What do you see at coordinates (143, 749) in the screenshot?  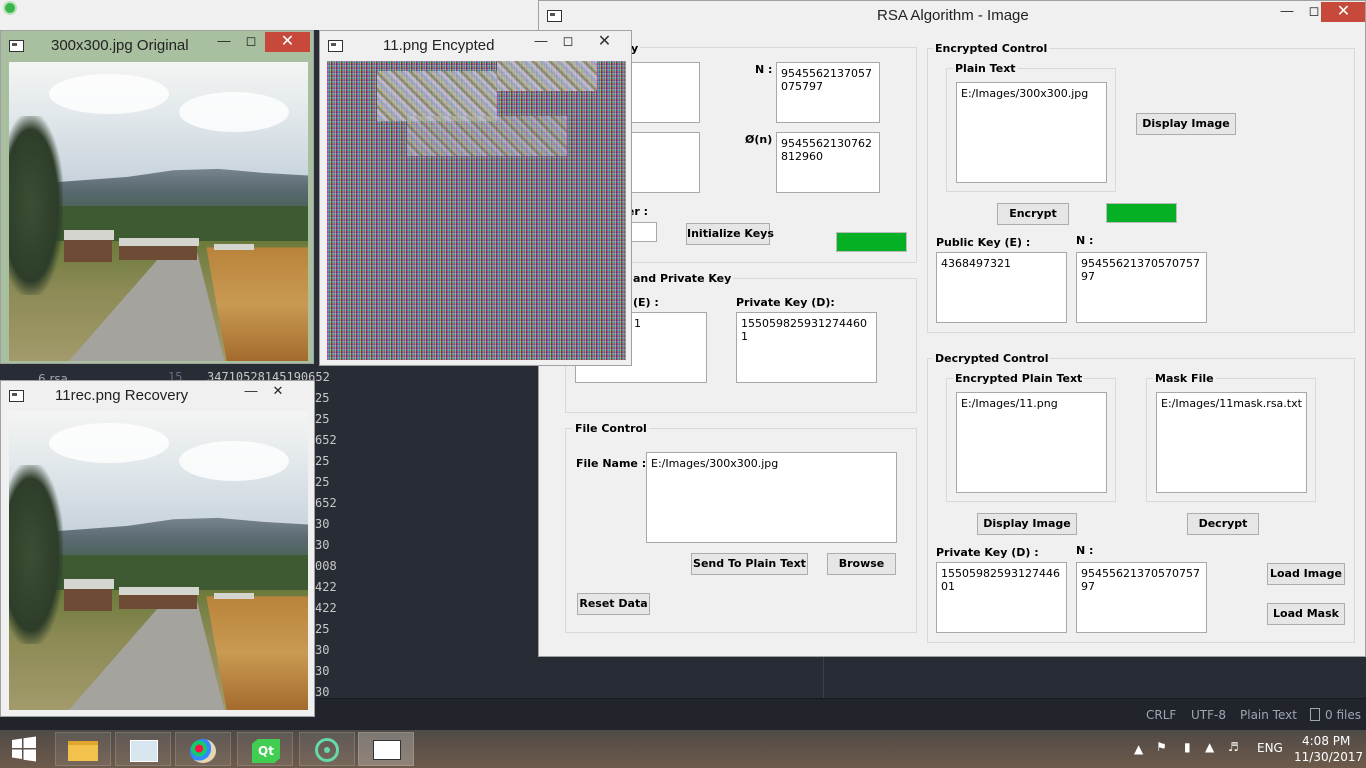 I see `resource-monitor-icon` at bounding box center [143, 749].